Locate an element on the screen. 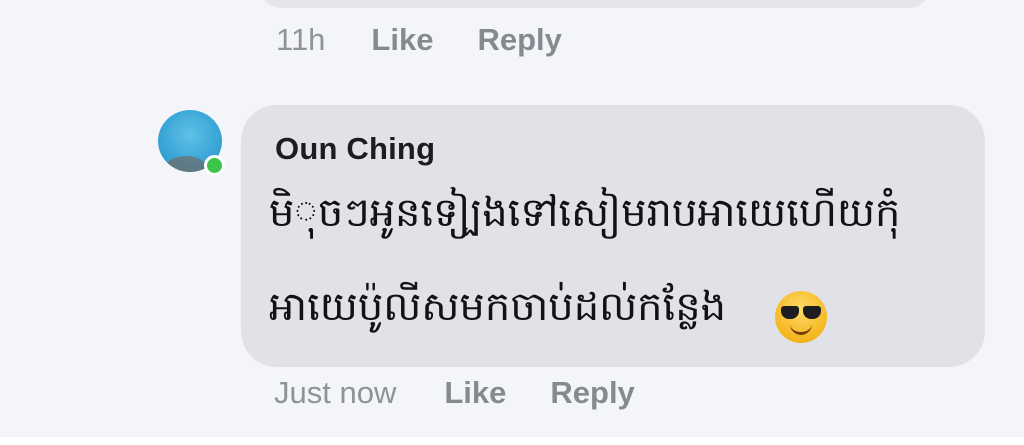 The height and width of the screenshot is (445, 1024). comment-reply-button: Reply is located at coordinates (592, 393).